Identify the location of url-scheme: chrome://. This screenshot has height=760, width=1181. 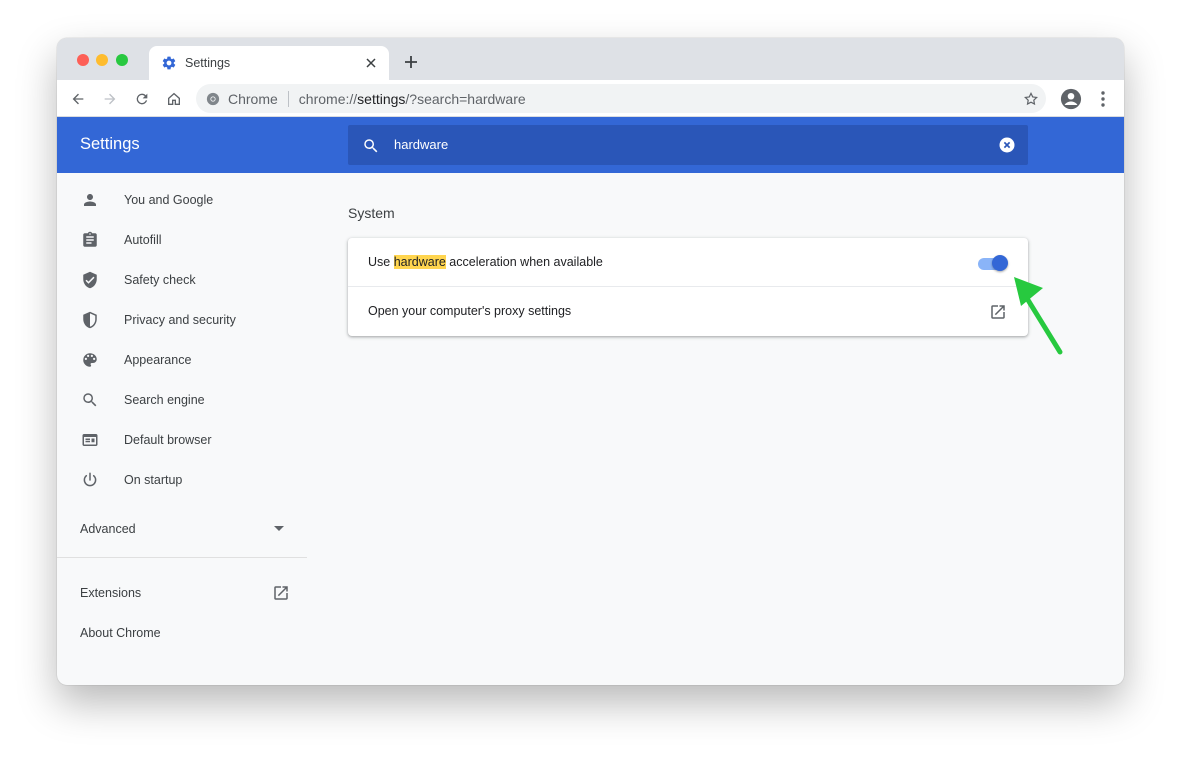
(328, 98).